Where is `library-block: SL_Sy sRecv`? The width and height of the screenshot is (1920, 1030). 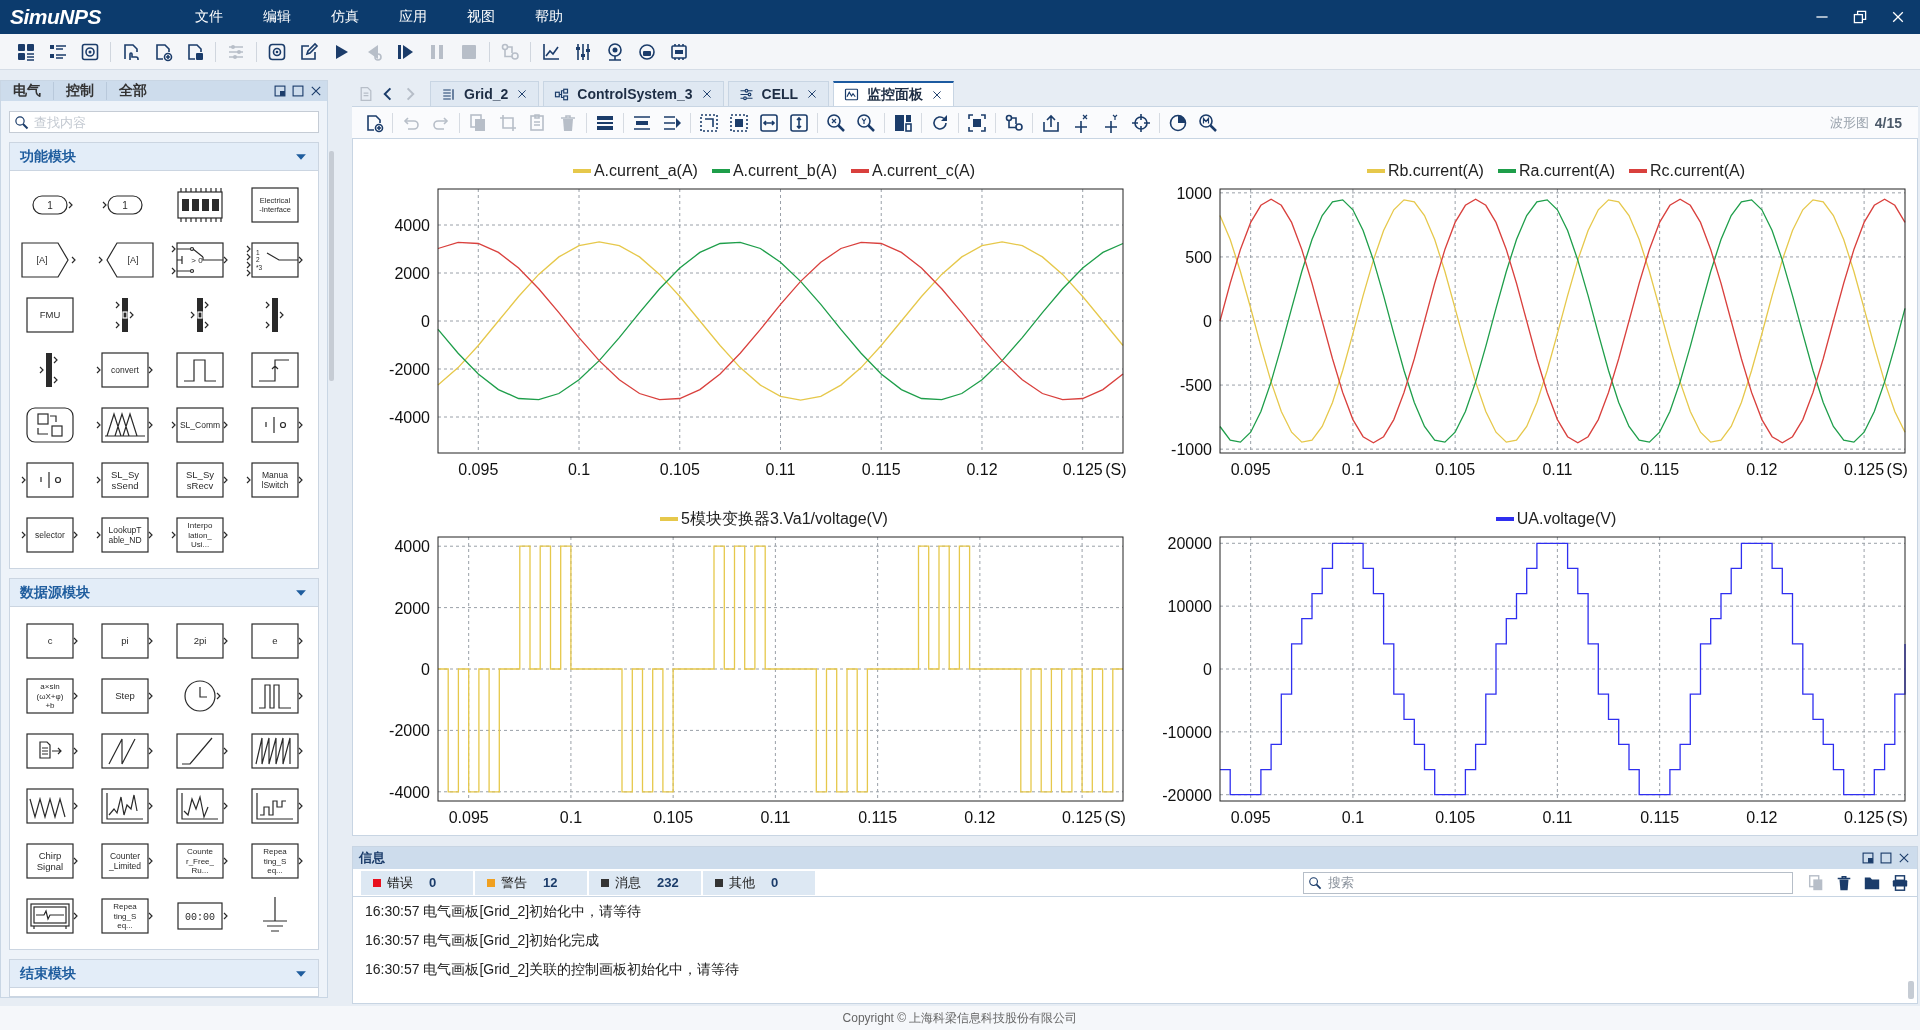
library-block: SL_Sy sRecv is located at coordinates (199, 479).